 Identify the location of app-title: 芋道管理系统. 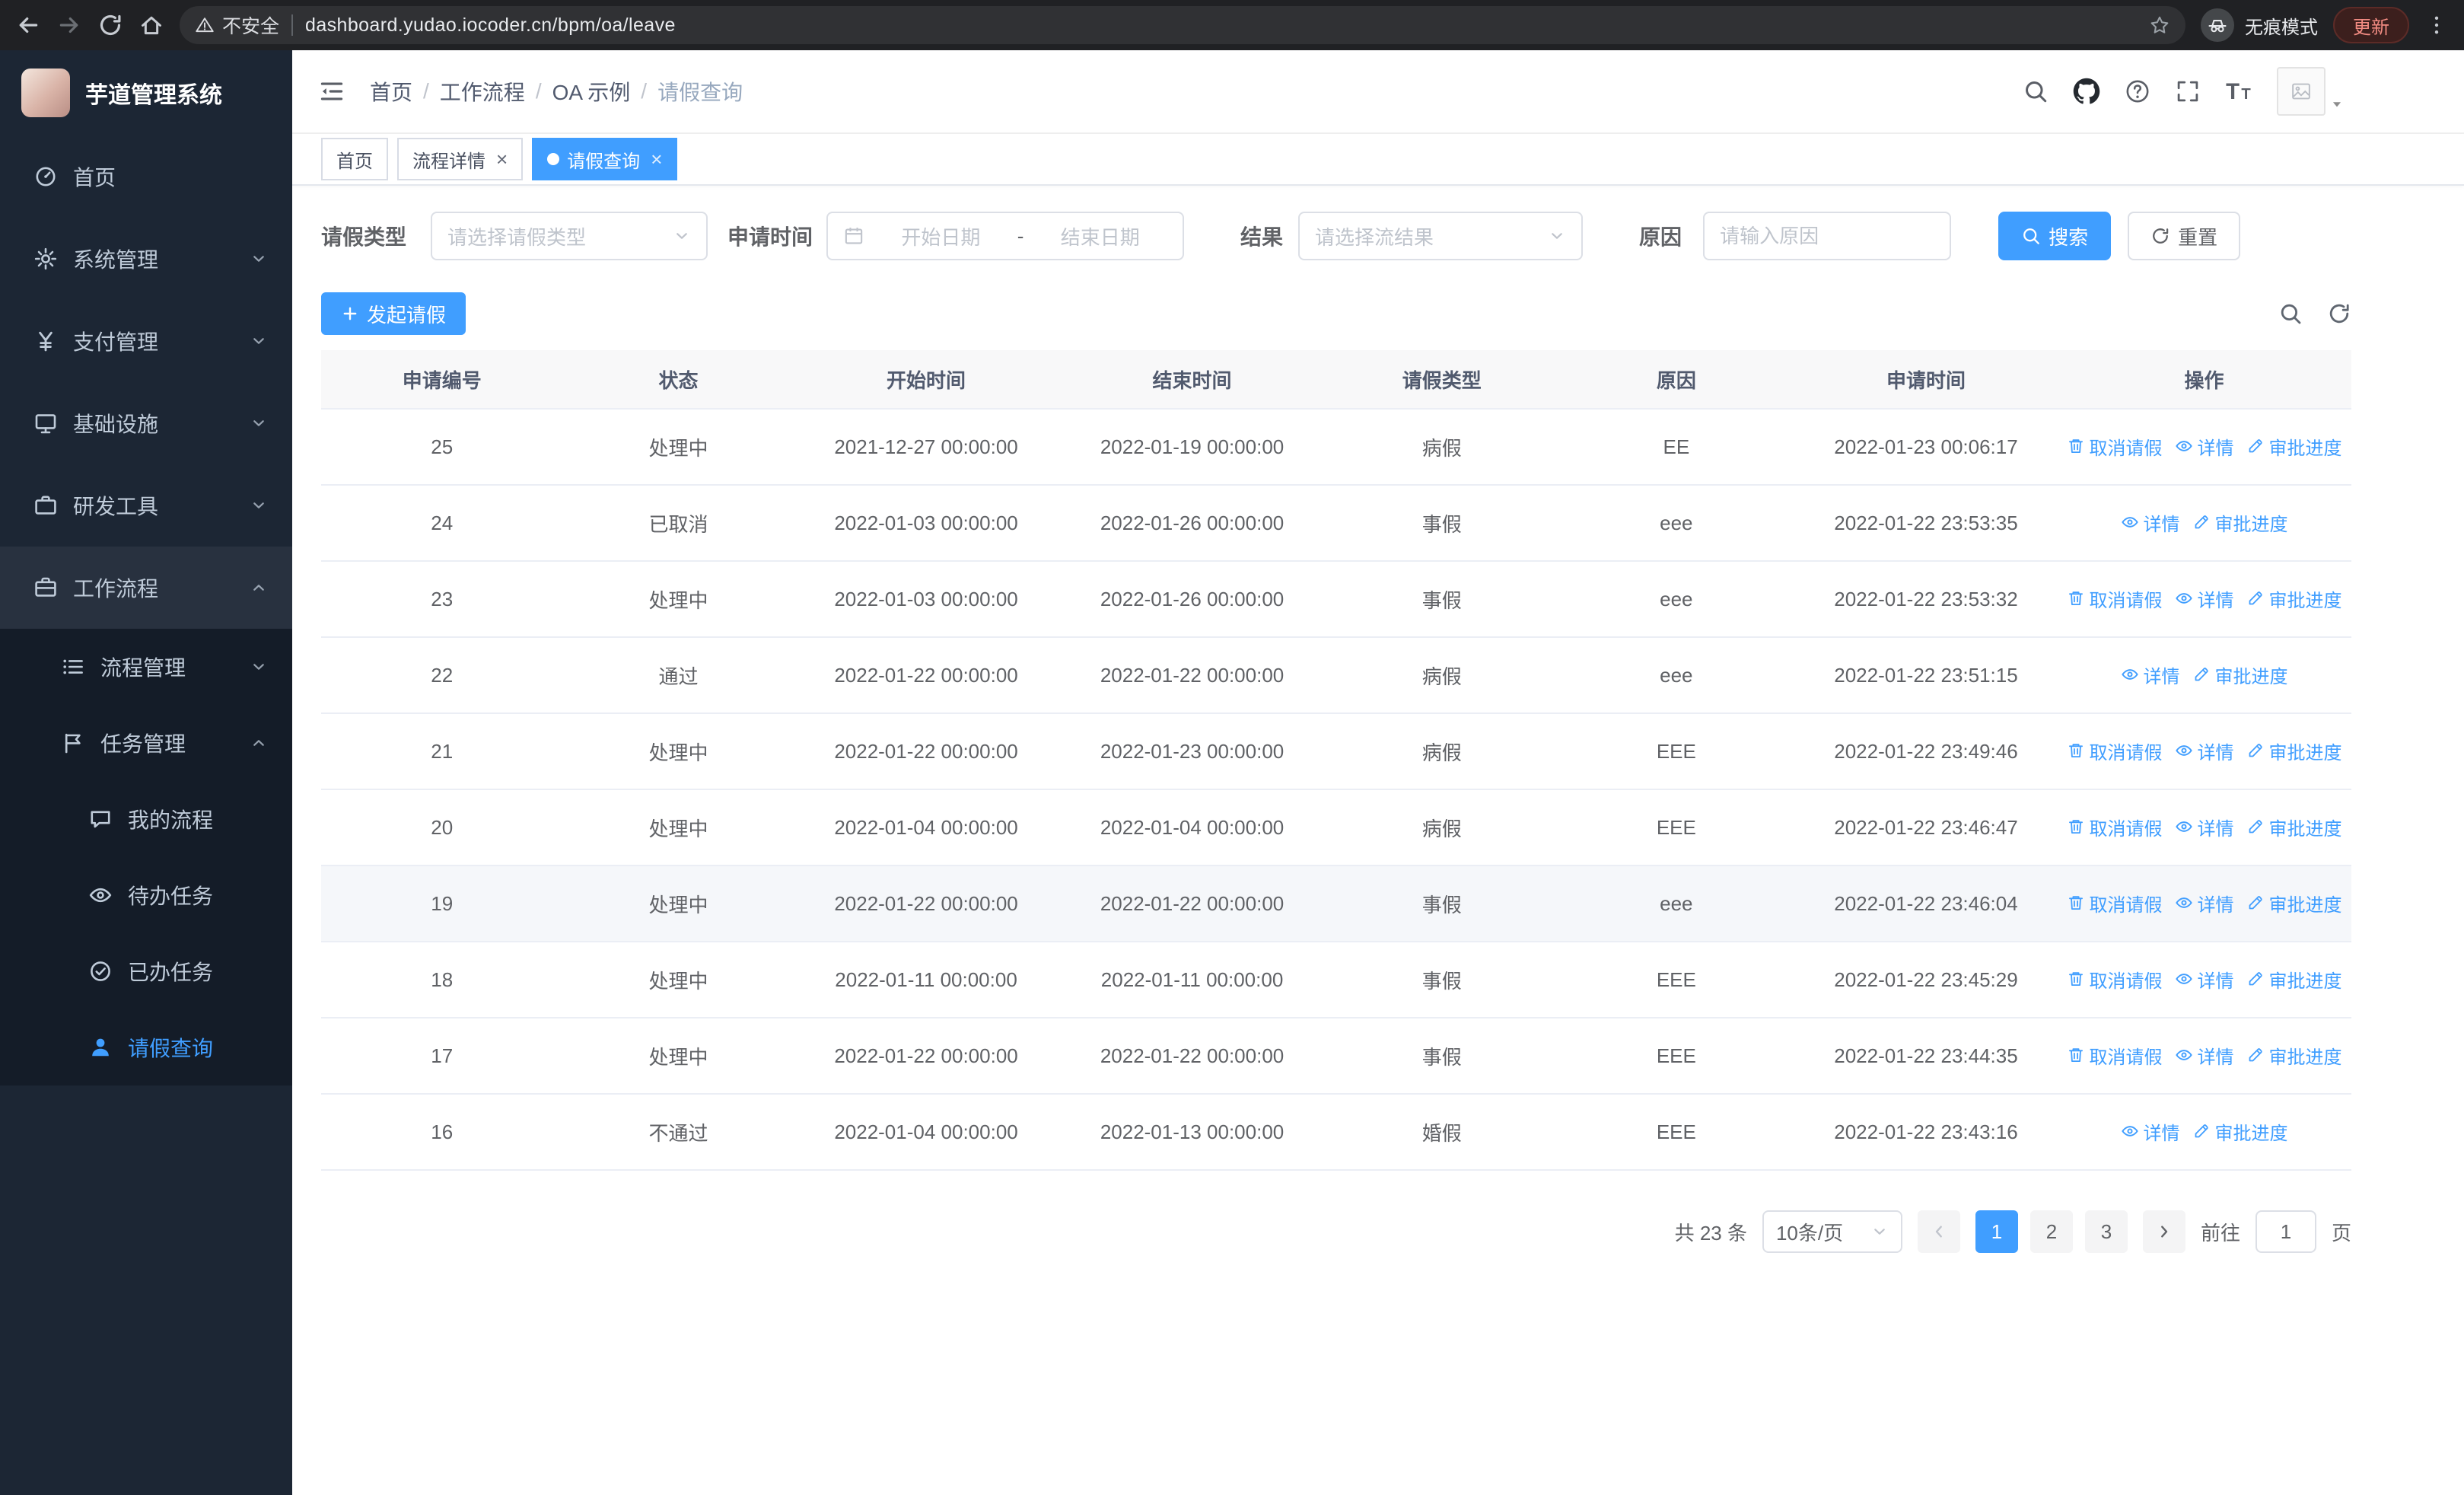
(153, 96).